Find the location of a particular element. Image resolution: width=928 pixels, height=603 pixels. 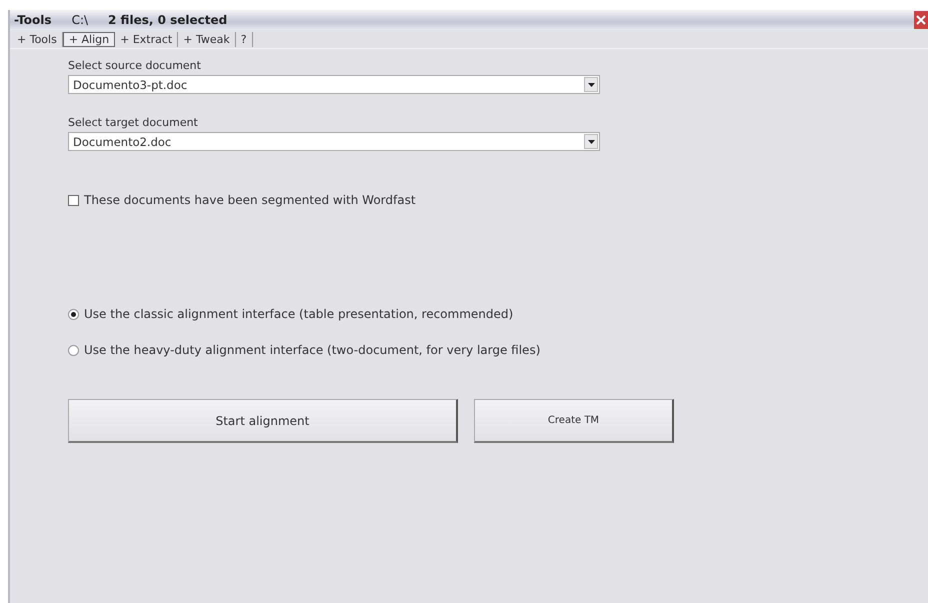

file-count: 2 files, 0 selected is located at coordinates (168, 20).